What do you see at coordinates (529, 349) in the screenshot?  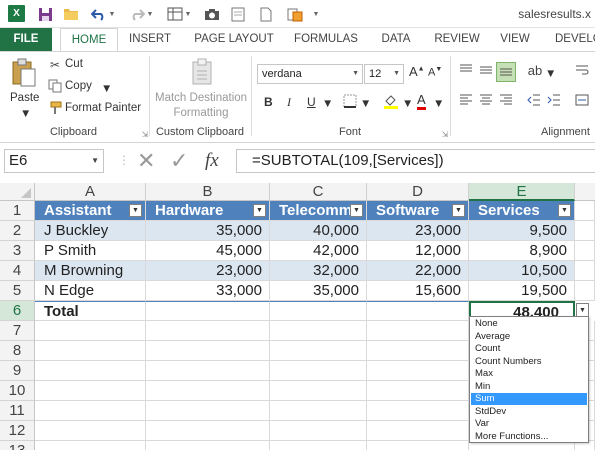 I see `dropdown-option: Count` at bounding box center [529, 349].